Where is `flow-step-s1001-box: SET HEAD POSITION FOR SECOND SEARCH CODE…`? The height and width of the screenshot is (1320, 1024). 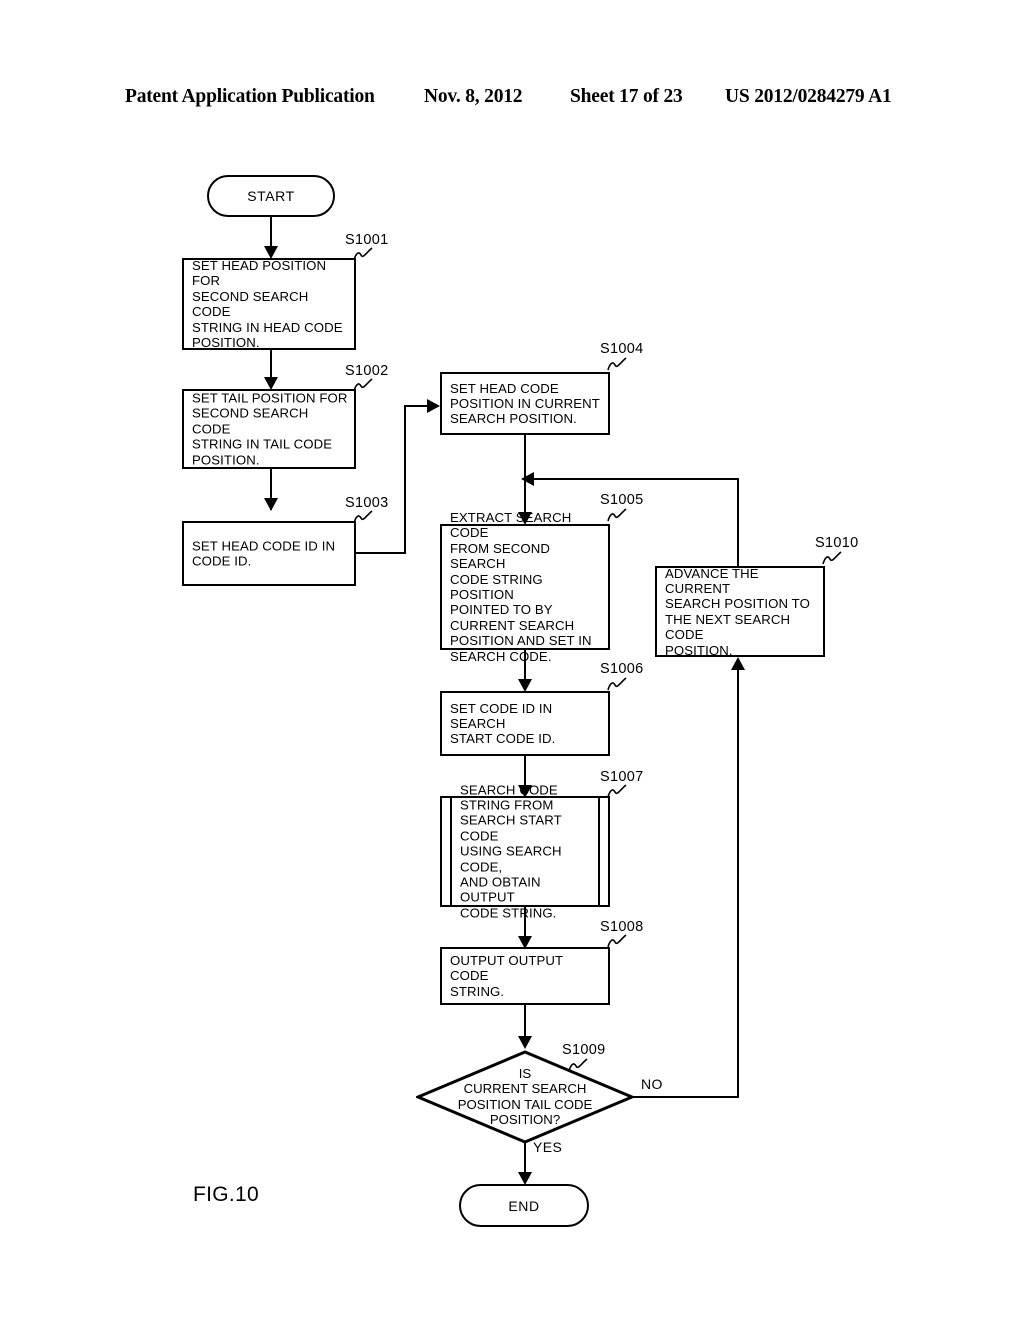
flow-step-s1001-box: SET HEAD POSITION FOR SECOND SEARCH CODE… is located at coordinates (269, 304).